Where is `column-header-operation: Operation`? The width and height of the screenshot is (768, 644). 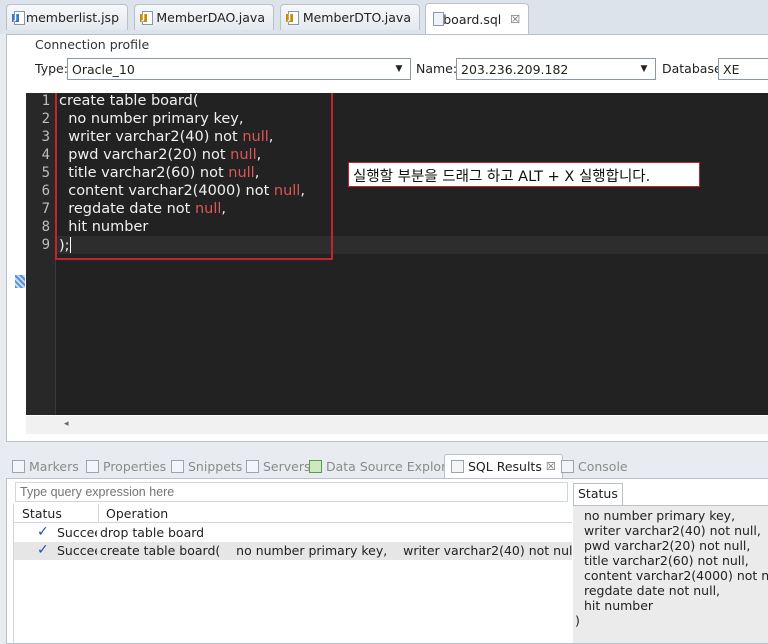 column-header-operation: Operation is located at coordinates (137, 513).